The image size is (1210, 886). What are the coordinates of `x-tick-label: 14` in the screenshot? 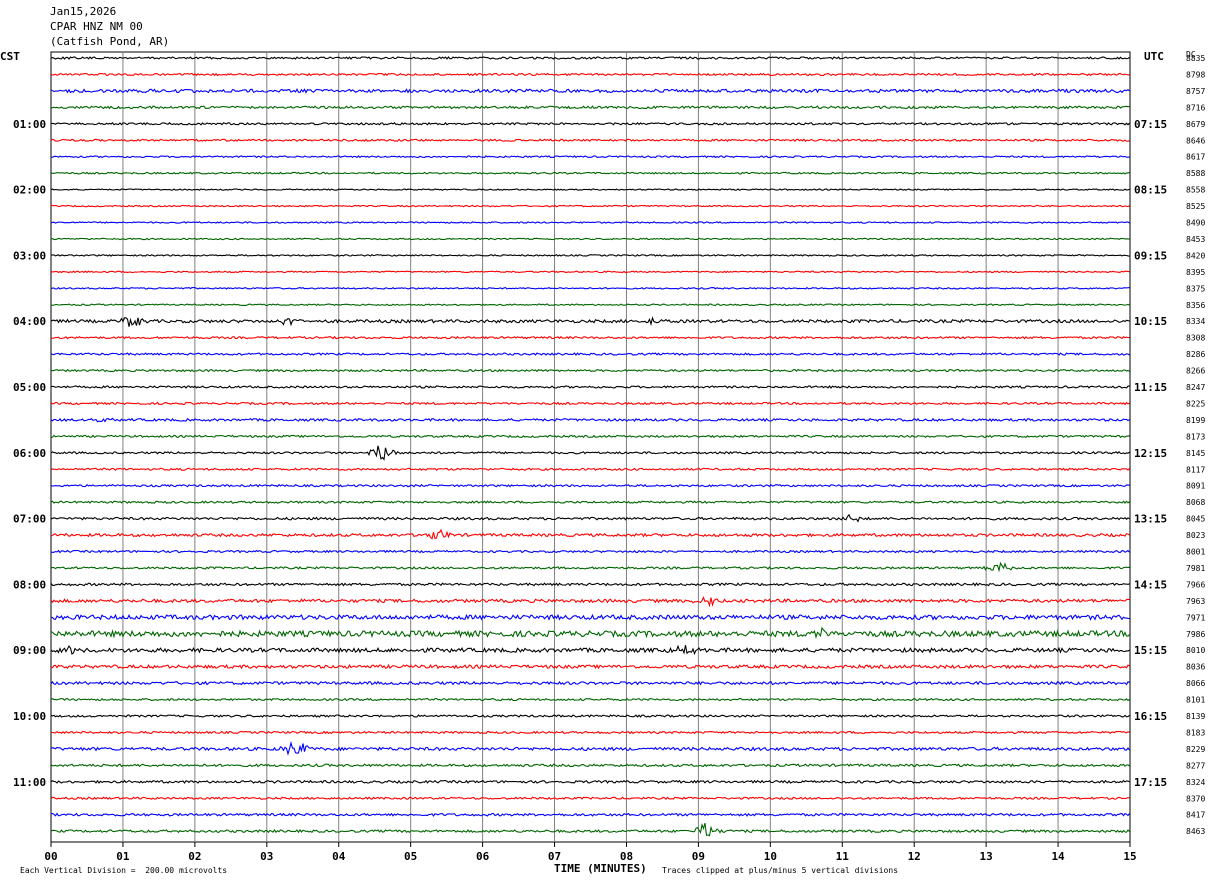 It's located at (1058, 856).